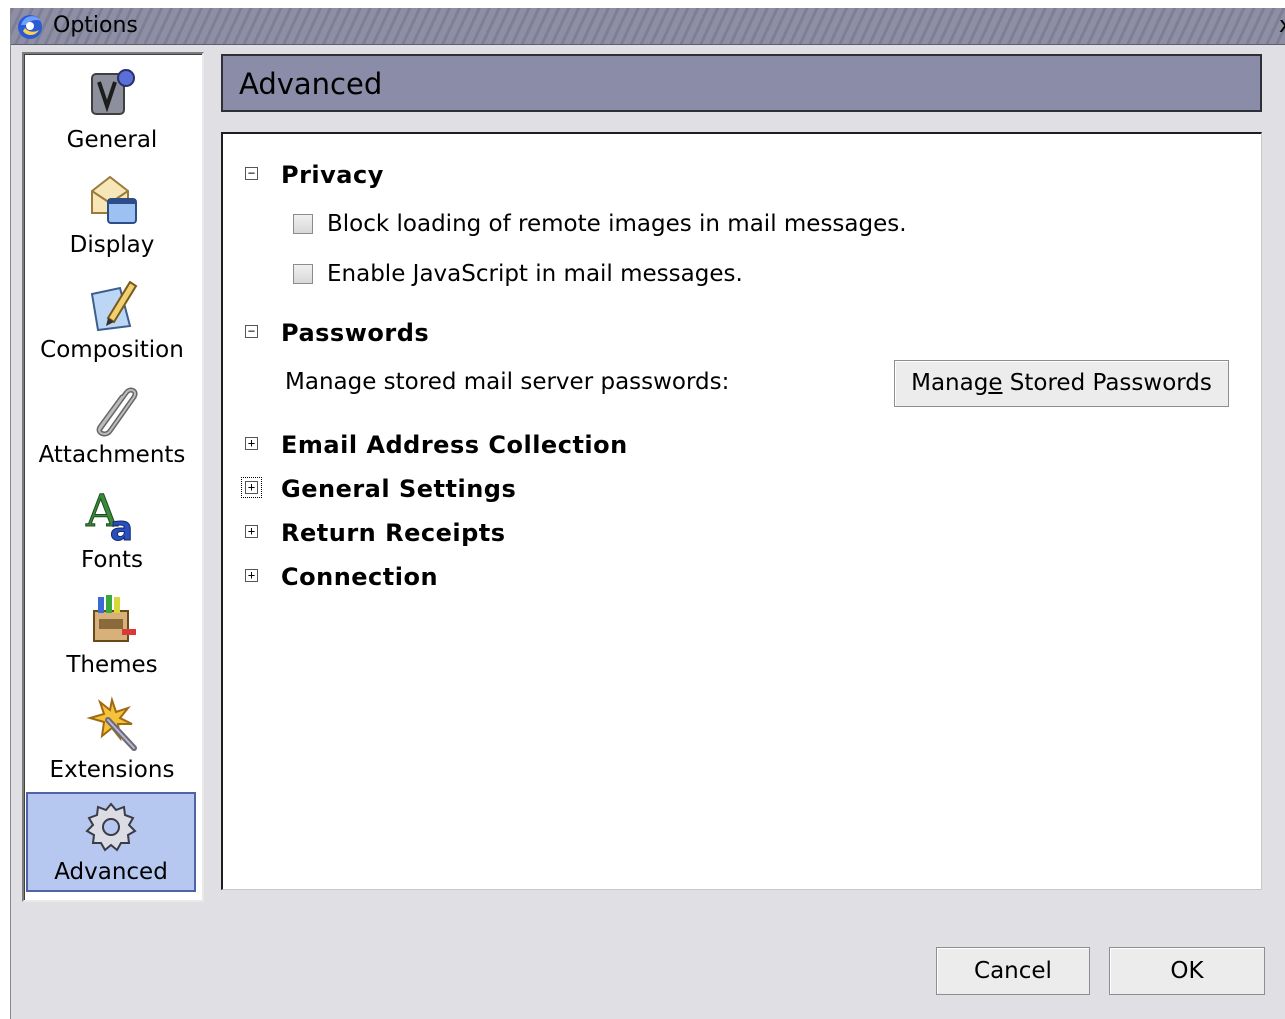 This screenshot has height=1019, width=1285. What do you see at coordinates (113, 92) in the screenshot?
I see `general-icon` at bounding box center [113, 92].